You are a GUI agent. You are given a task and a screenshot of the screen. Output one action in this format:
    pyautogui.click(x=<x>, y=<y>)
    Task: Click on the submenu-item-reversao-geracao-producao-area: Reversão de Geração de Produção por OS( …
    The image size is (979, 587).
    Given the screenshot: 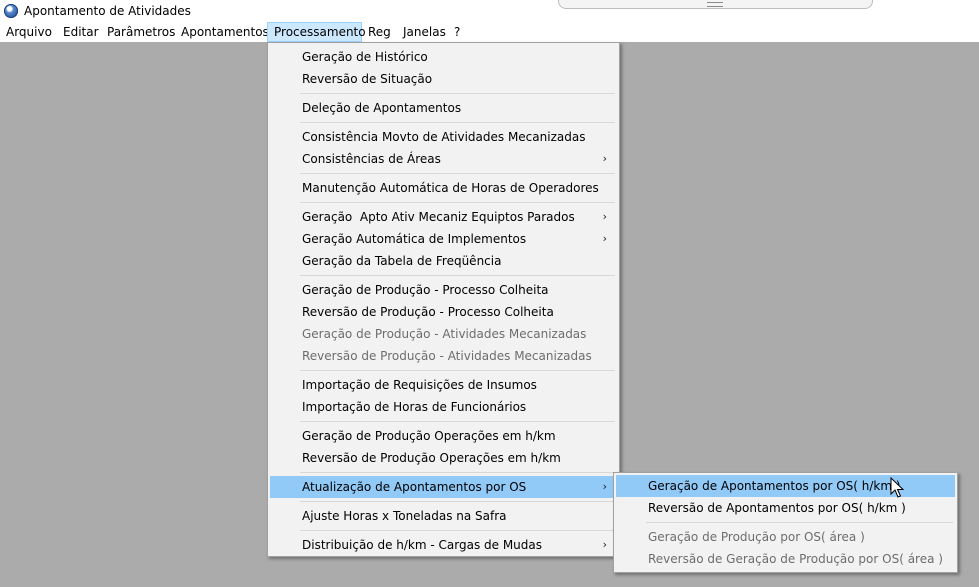 What is the action you would take?
    pyautogui.click(x=785, y=559)
    